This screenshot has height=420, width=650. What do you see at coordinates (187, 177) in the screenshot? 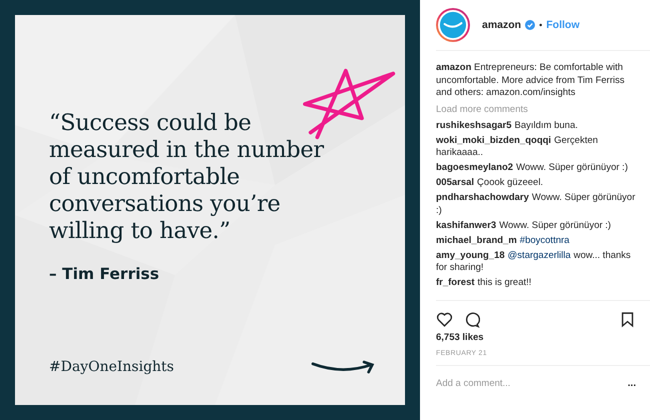
I see `quote-text: “Success could be measured in the number of uncomfortable conversations you’re willing to have.”` at bounding box center [187, 177].